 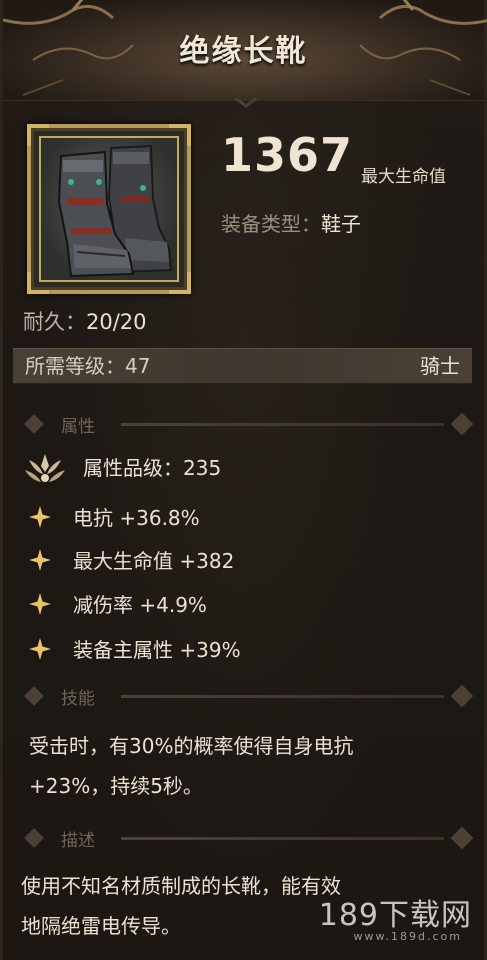 What do you see at coordinates (242, 366) in the screenshot?
I see `required-level-bar: 所需等级：47 骑士` at bounding box center [242, 366].